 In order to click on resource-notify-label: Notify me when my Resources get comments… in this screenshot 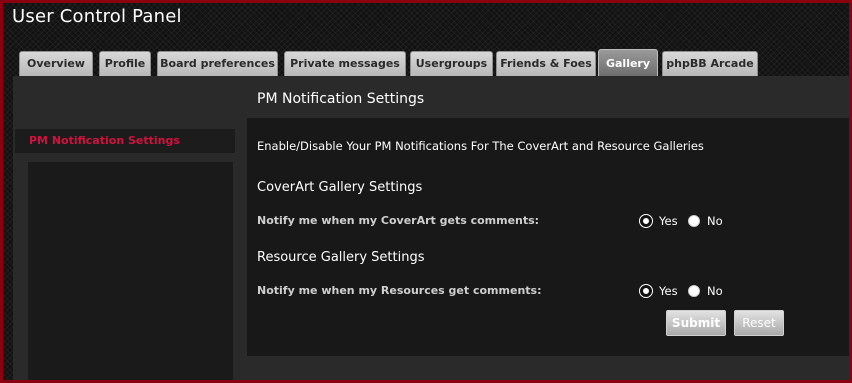, I will do `click(399, 290)`.